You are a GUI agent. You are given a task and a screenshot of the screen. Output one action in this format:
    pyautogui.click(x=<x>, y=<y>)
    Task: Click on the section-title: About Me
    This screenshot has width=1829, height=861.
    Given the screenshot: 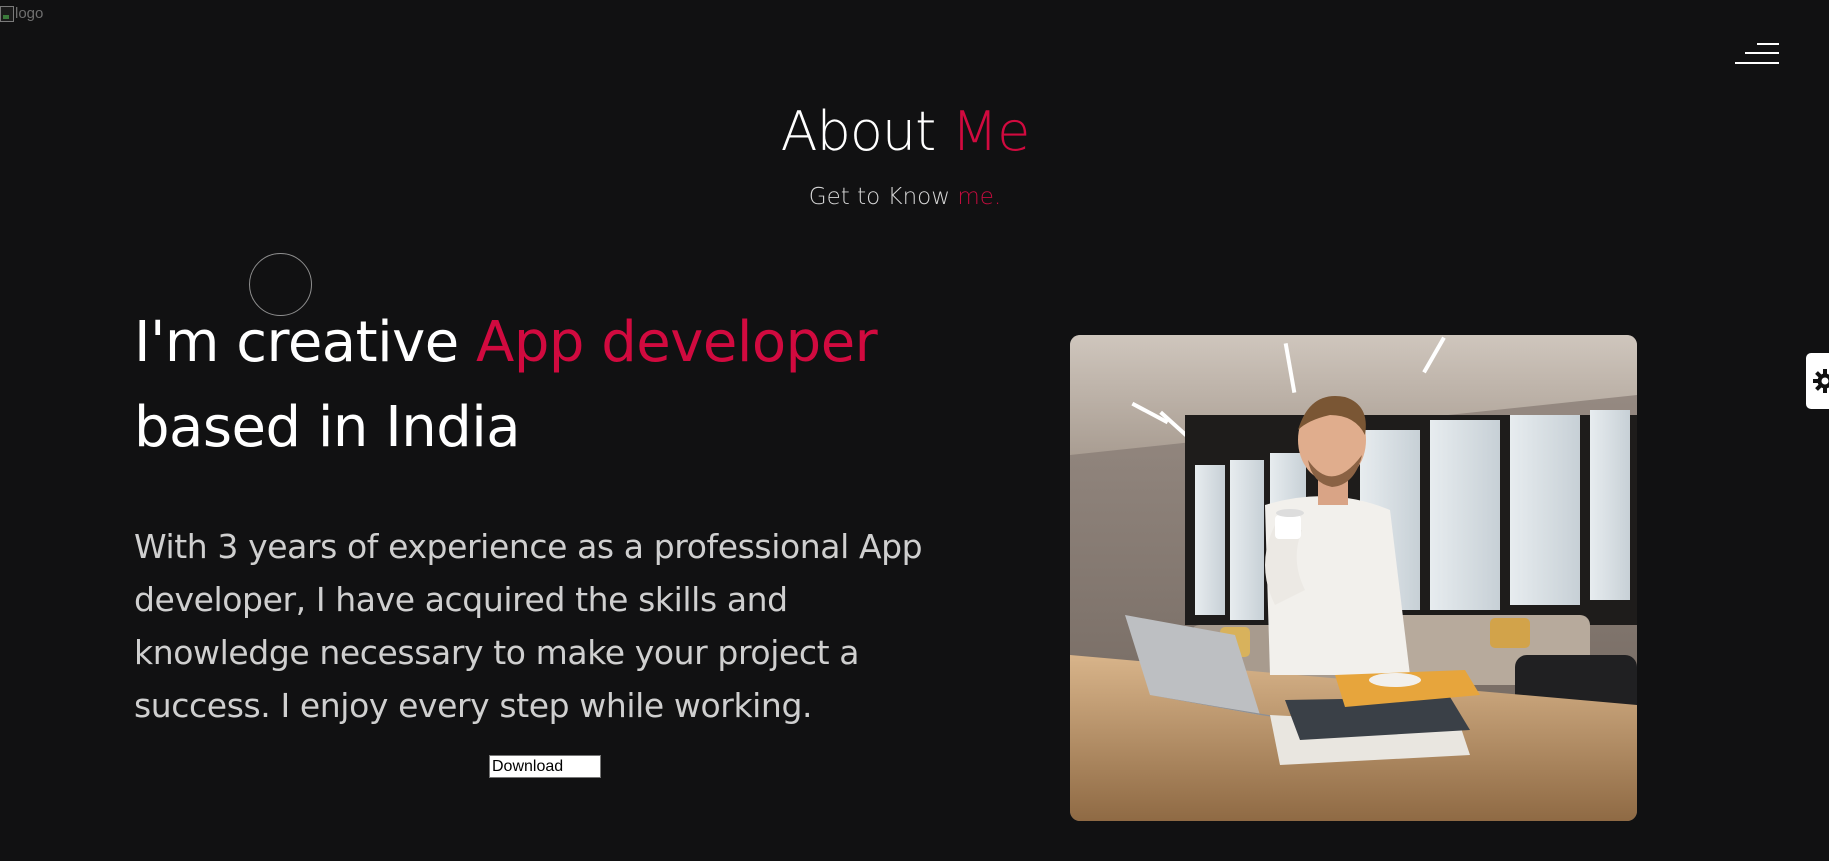 What is the action you would take?
    pyautogui.click(x=905, y=132)
    